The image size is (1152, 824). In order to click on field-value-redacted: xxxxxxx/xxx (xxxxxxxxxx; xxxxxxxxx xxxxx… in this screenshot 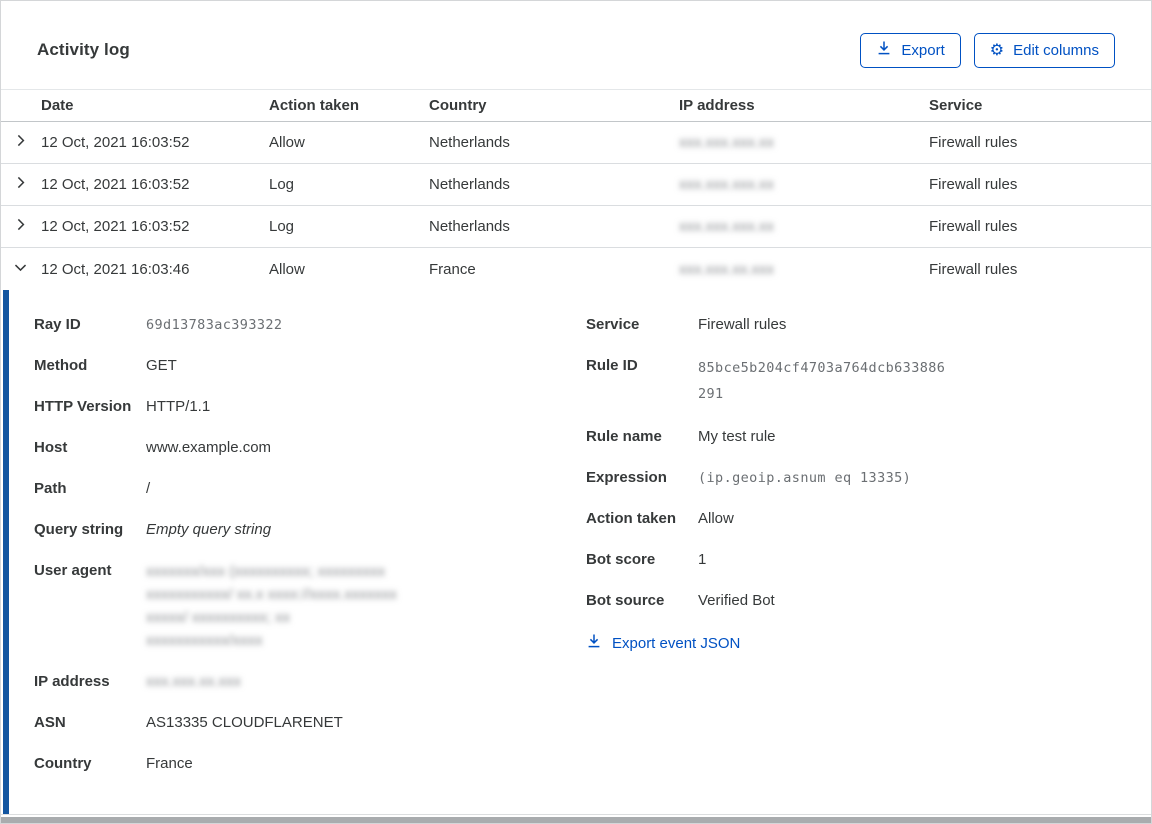, I will do `click(271, 606)`.